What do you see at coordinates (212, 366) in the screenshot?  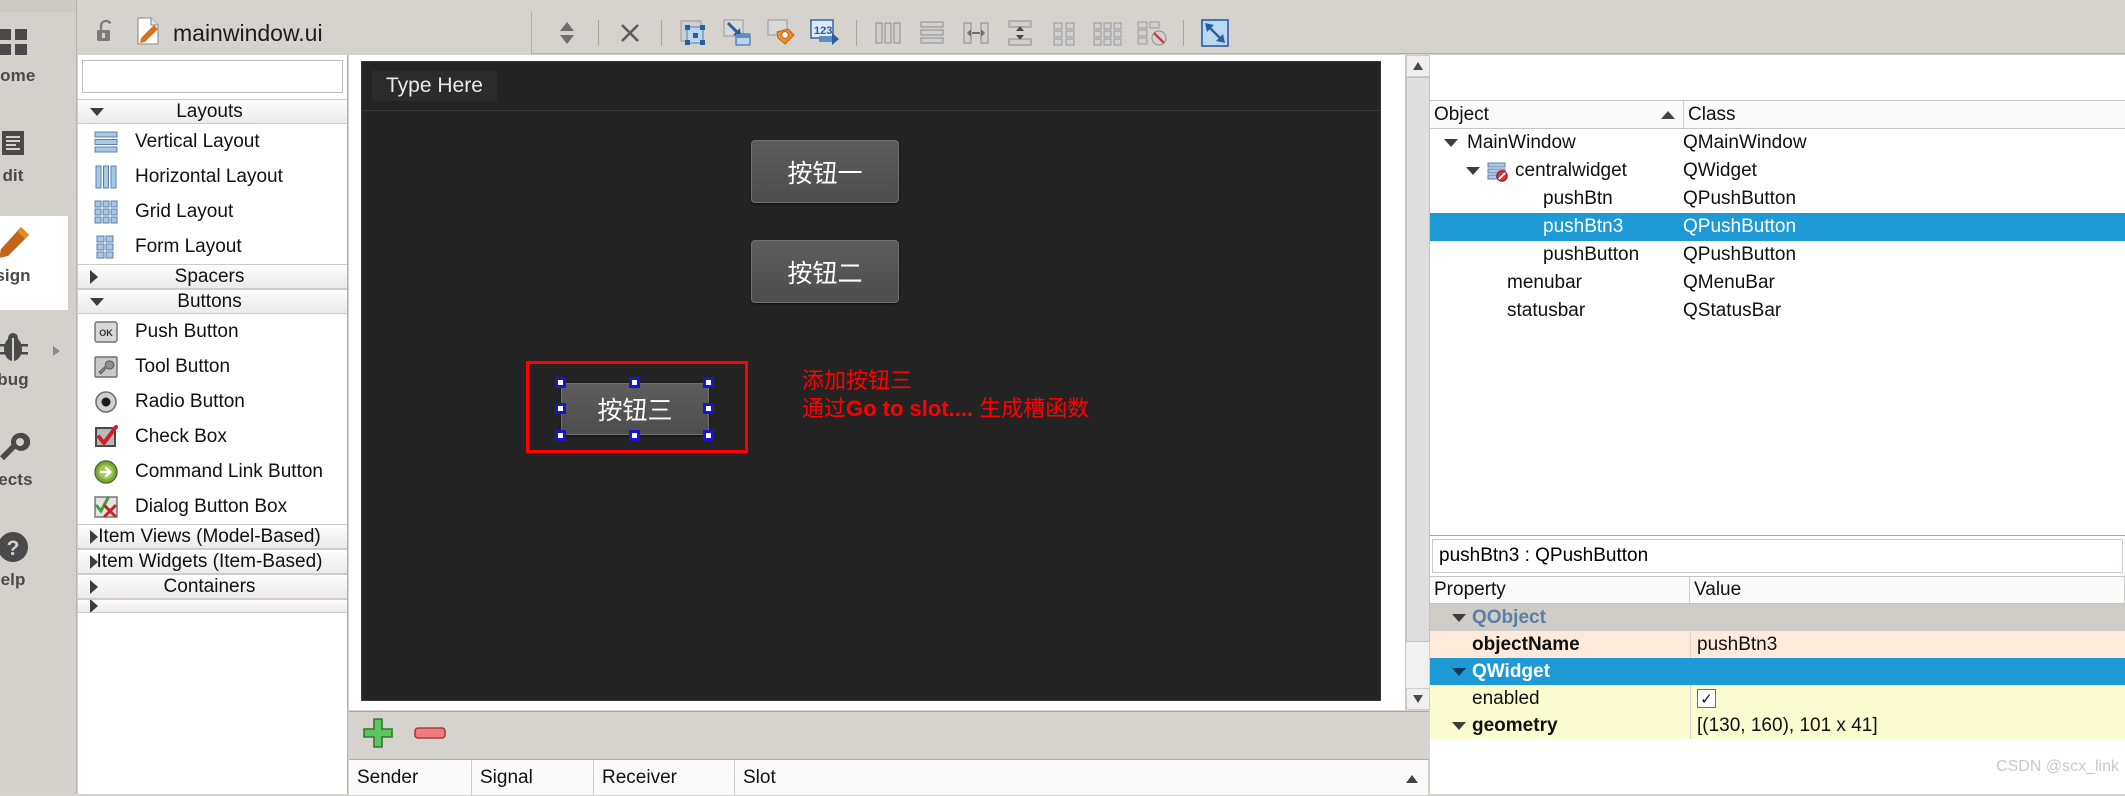 I see `widget-item-tool-button: Tool Button` at bounding box center [212, 366].